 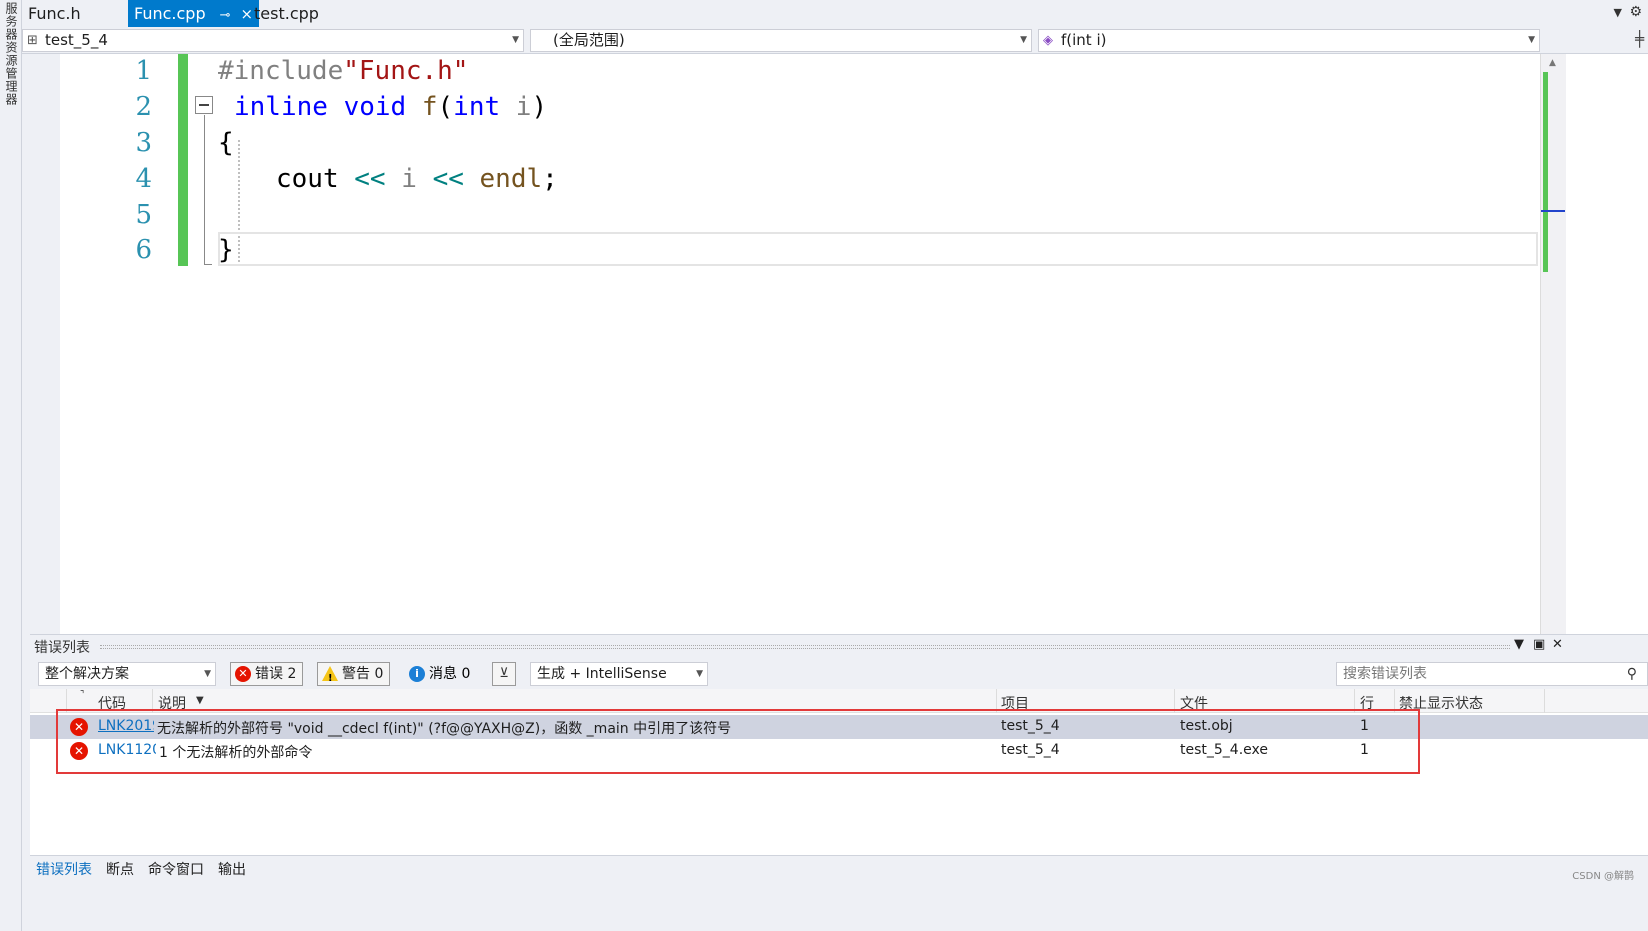 What do you see at coordinates (64, 869) in the screenshot?
I see `tab-error-list: 错误列表` at bounding box center [64, 869].